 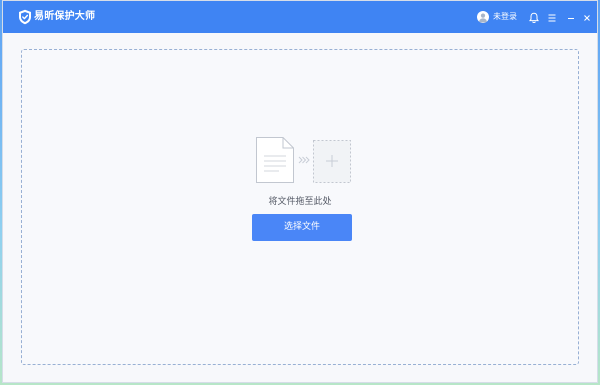 I want to click on arrow-right-icon, so click(x=304, y=160).